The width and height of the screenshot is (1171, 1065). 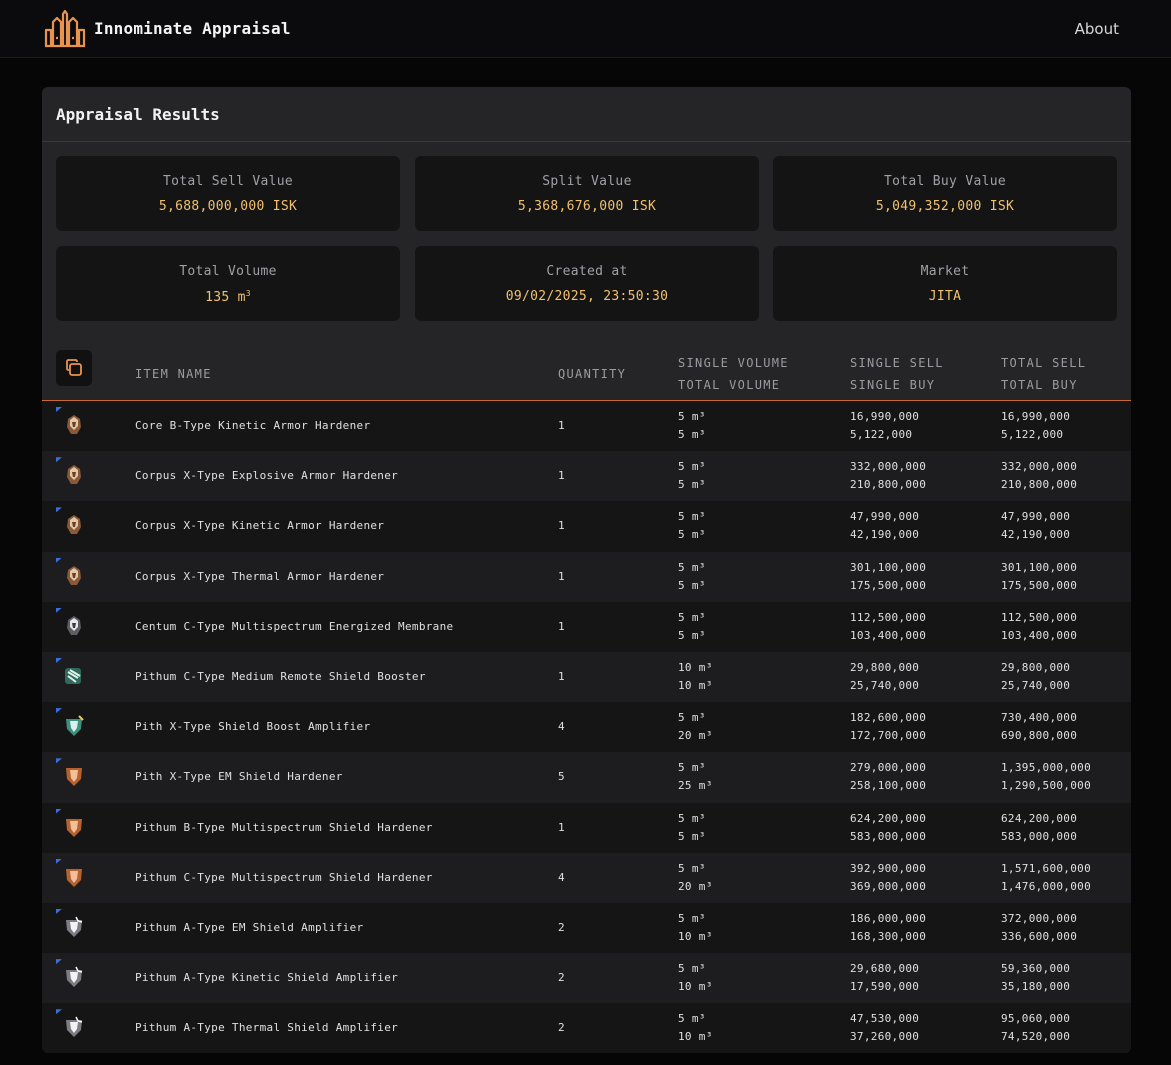 What do you see at coordinates (1097, 29) in the screenshot?
I see `about-link: About` at bounding box center [1097, 29].